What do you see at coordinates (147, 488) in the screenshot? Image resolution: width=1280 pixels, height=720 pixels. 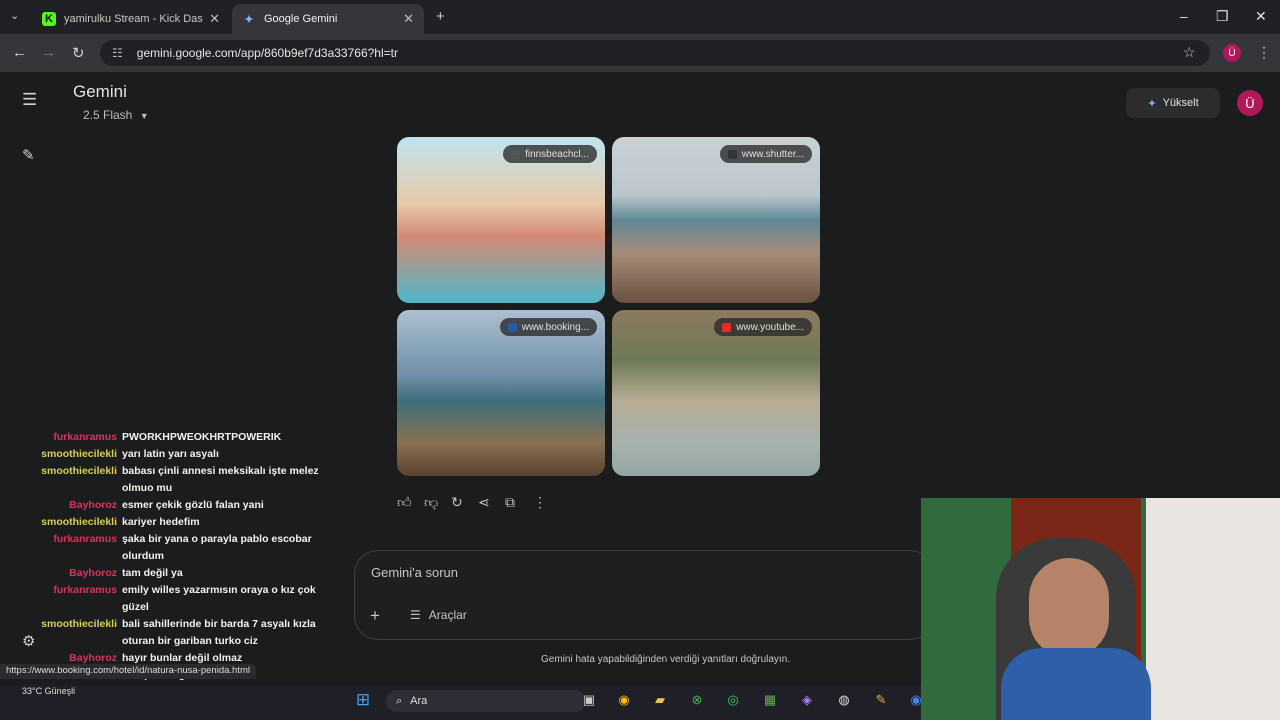 I see `chat-message-text: olmuo mu` at bounding box center [147, 488].